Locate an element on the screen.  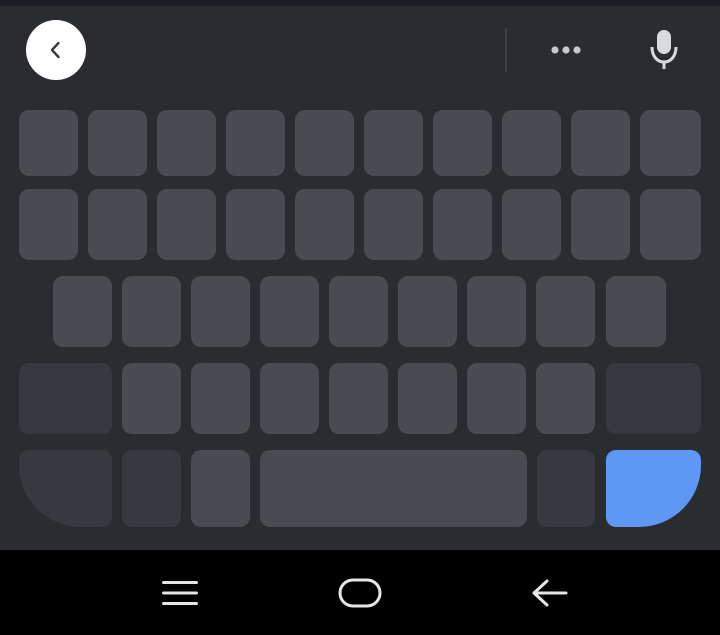
more-options-button is located at coordinates (566, 50).